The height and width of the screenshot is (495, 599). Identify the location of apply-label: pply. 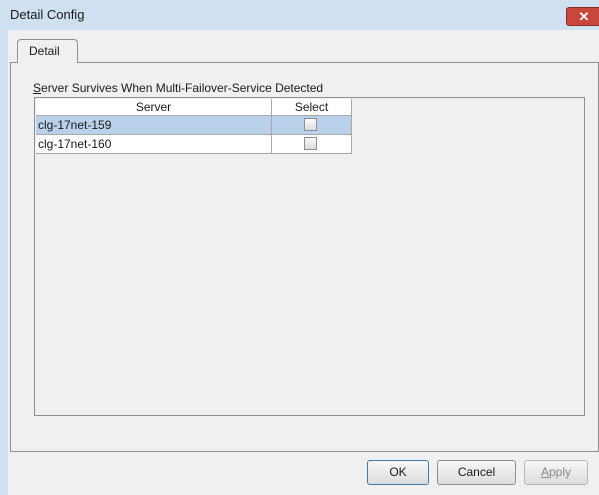
(560, 472).